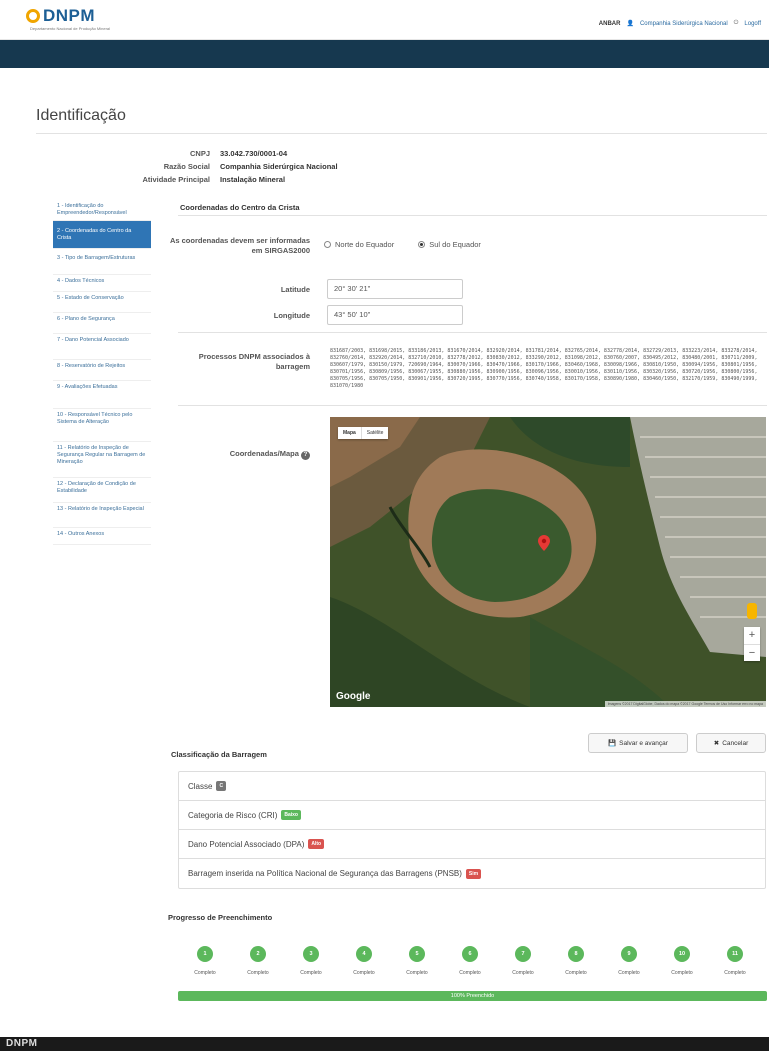 This screenshot has height=1051, width=769. I want to click on step-number: 9, so click(629, 954).